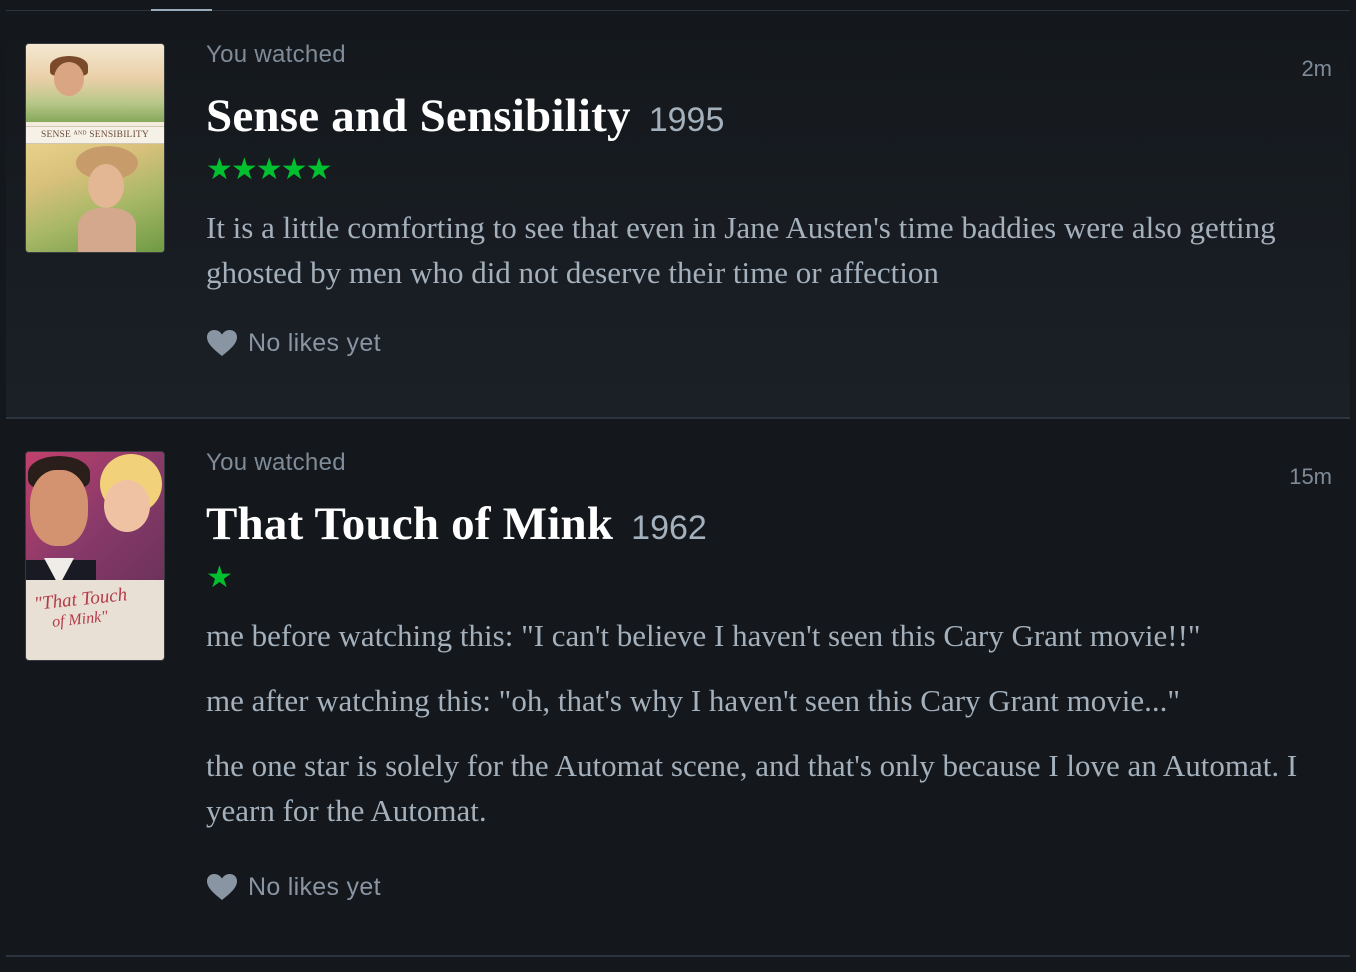 This screenshot has width=1356, height=972. Describe the element at coordinates (669, 528) in the screenshot. I see `film-year-link: 1962` at that location.